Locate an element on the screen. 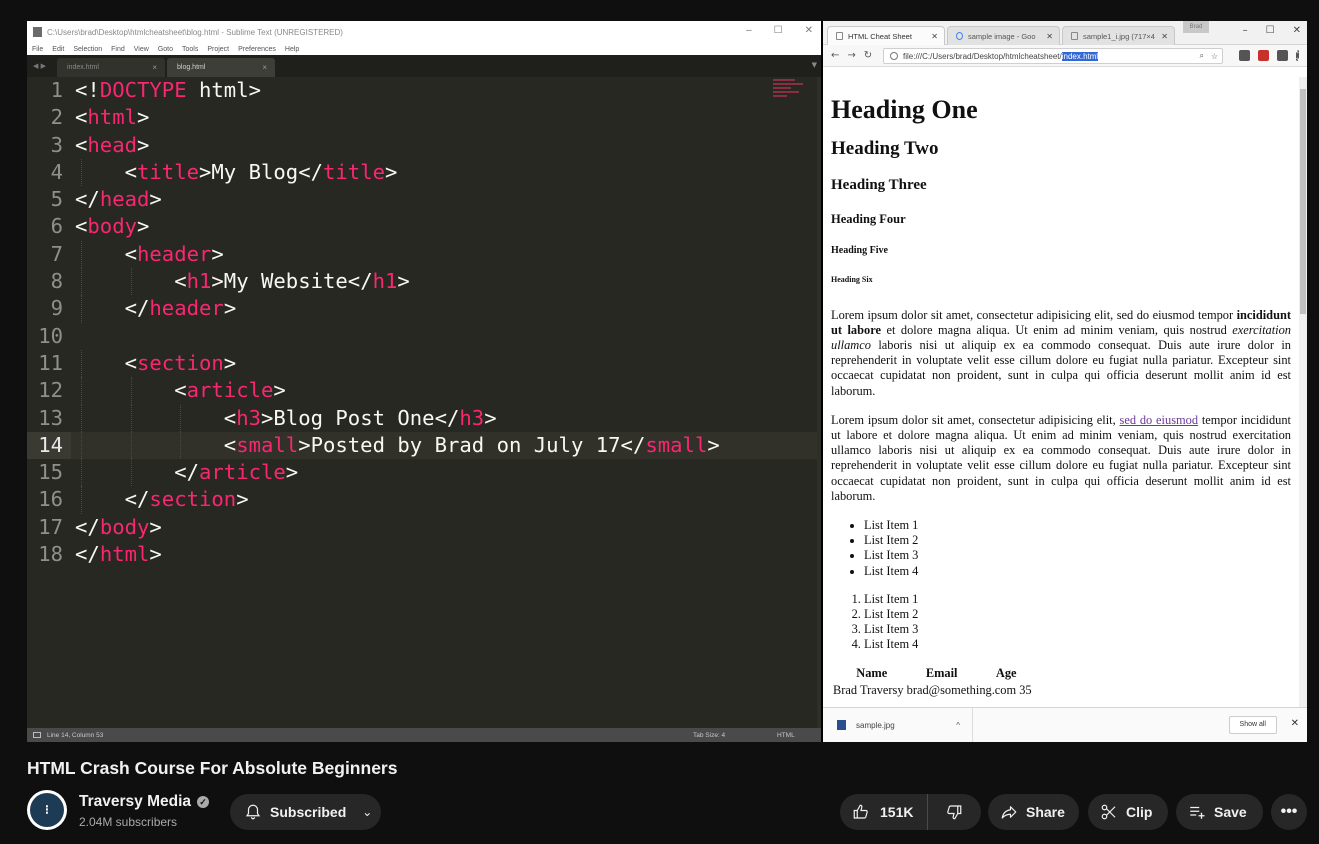 This screenshot has width=1319, height=844. code-line: 13 <h3>Blog Post One</h3> is located at coordinates (424, 418).